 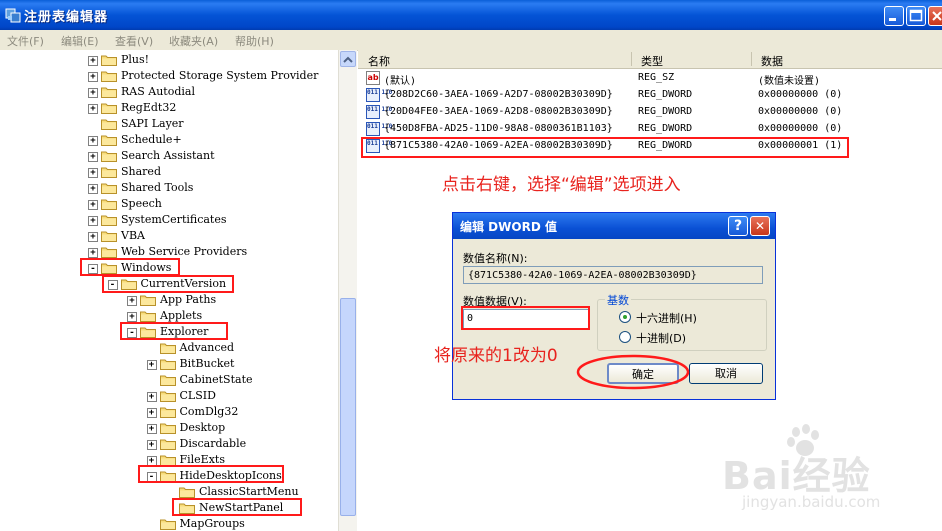 What do you see at coordinates (254, 41) in the screenshot?
I see `menu-help: 帮助(H)` at bounding box center [254, 41].